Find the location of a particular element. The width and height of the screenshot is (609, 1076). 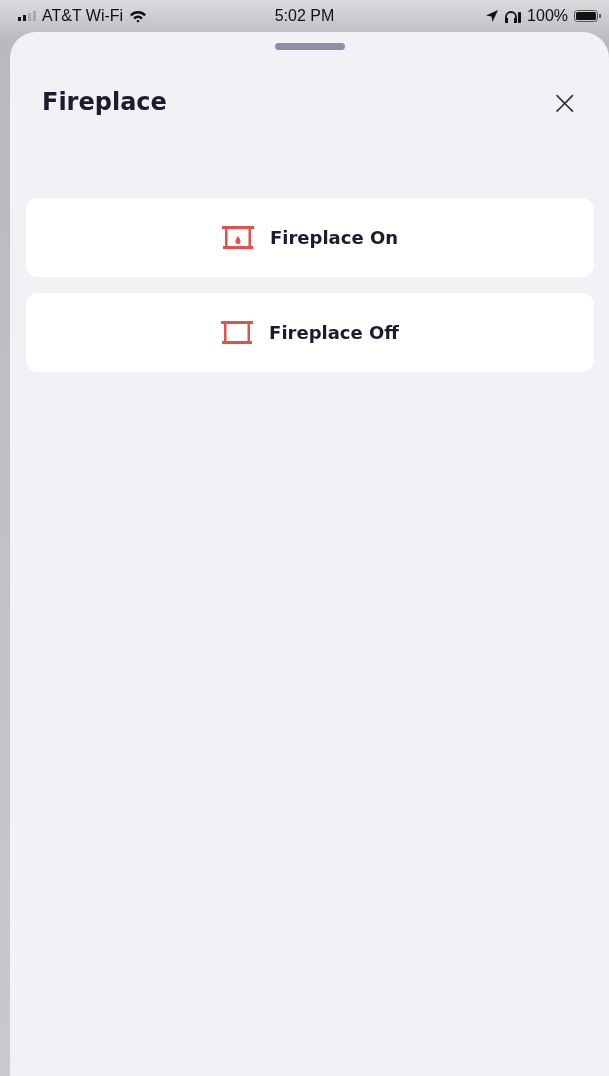

action-button: Fireplace On is located at coordinates (310, 237).